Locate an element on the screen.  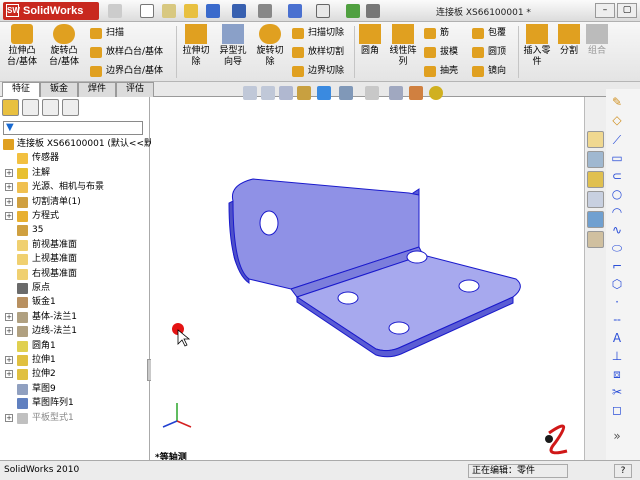
swept-cut-button: 扫描切除 is located at coordinates (318, 33).